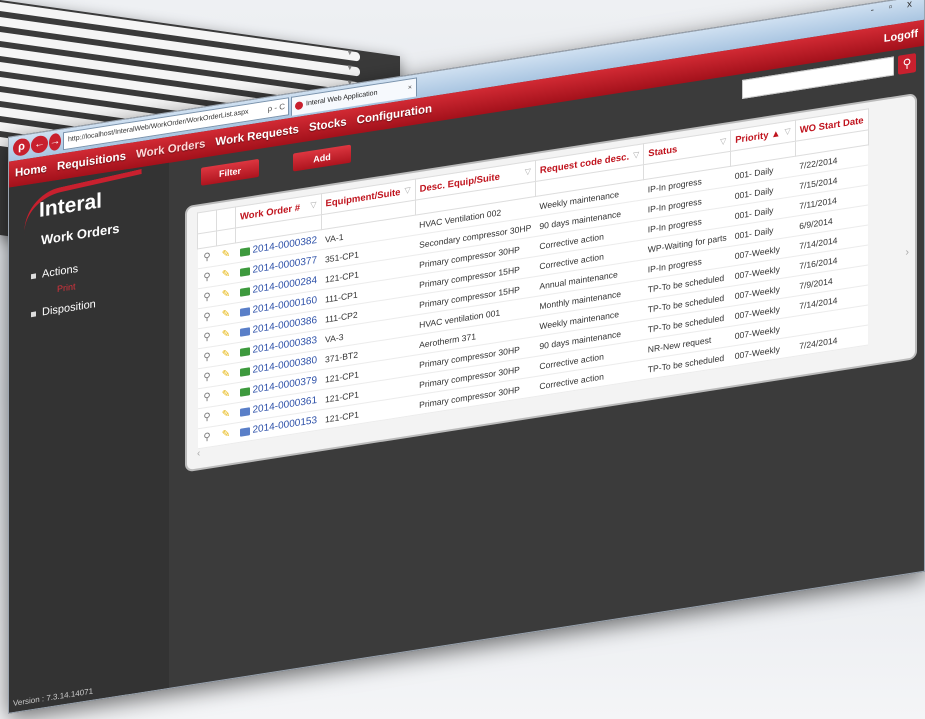 The width and height of the screenshot is (925, 719). What do you see at coordinates (907, 64) in the screenshot?
I see `search-icon: ⚲` at bounding box center [907, 64].